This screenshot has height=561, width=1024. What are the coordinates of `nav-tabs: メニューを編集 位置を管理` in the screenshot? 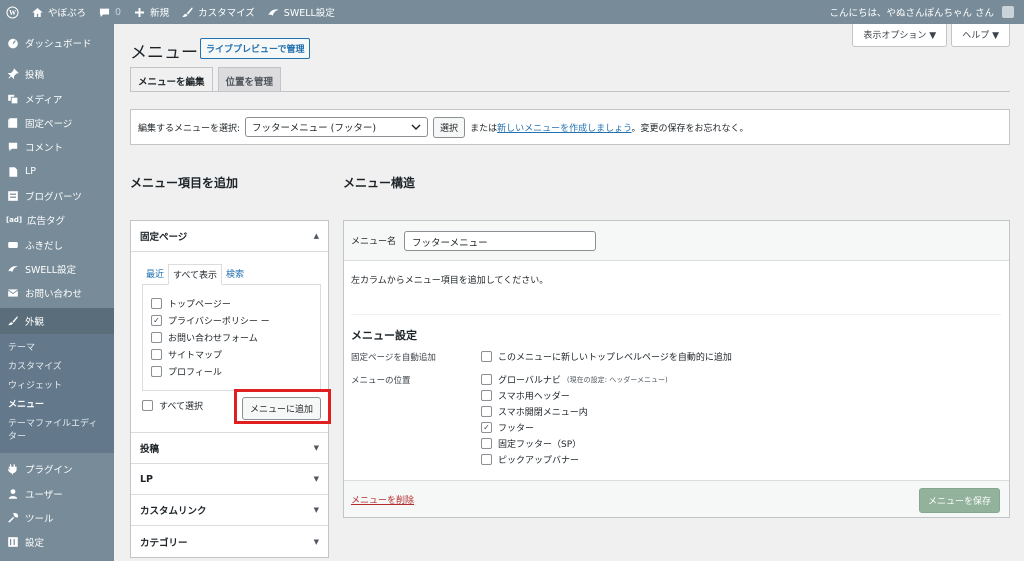 It's located at (206, 79).